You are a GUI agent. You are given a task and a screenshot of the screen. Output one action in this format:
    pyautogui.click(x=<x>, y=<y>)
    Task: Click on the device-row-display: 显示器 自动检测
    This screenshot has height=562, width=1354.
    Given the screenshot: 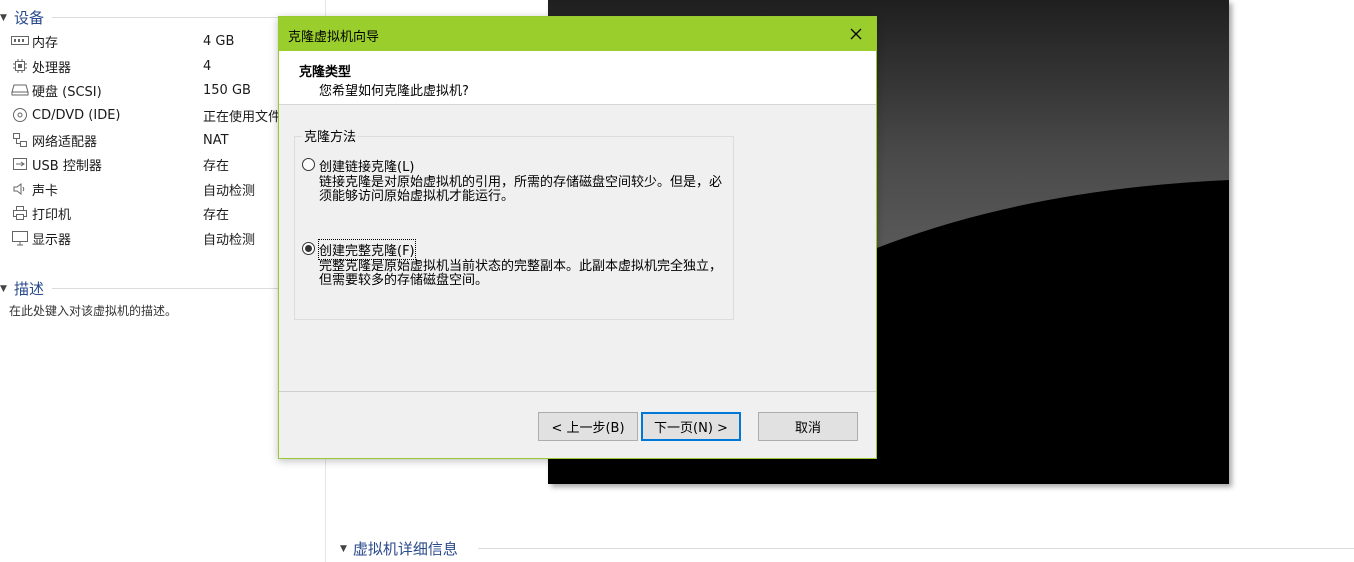 What is the action you would take?
    pyautogui.click(x=165, y=238)
    